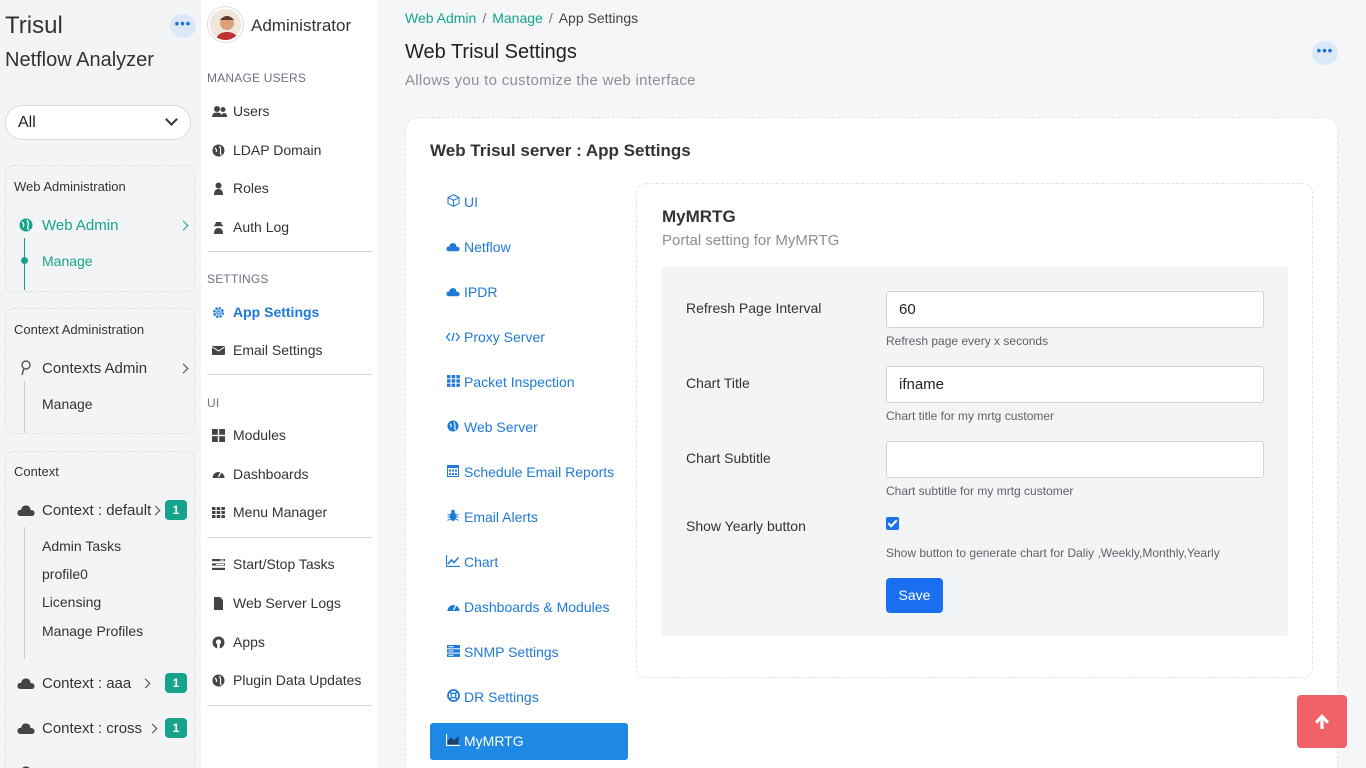 This screenshot has height=768, width=1366. I want to click on tab-mymrtg: MyMRTG, so click(529, 741).